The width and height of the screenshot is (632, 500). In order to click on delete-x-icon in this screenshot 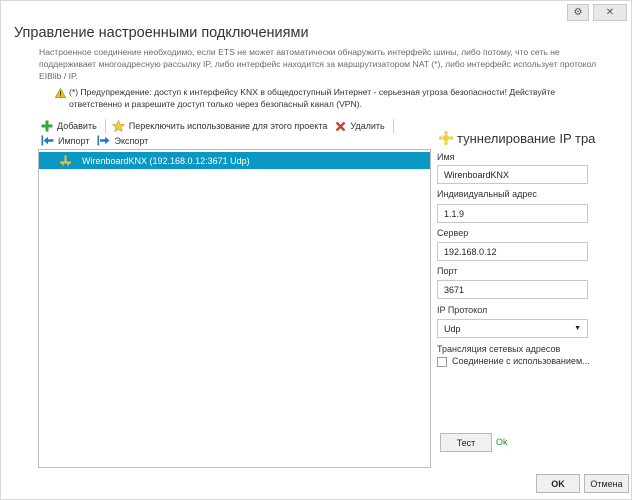, I will do `click(341, 126)`.